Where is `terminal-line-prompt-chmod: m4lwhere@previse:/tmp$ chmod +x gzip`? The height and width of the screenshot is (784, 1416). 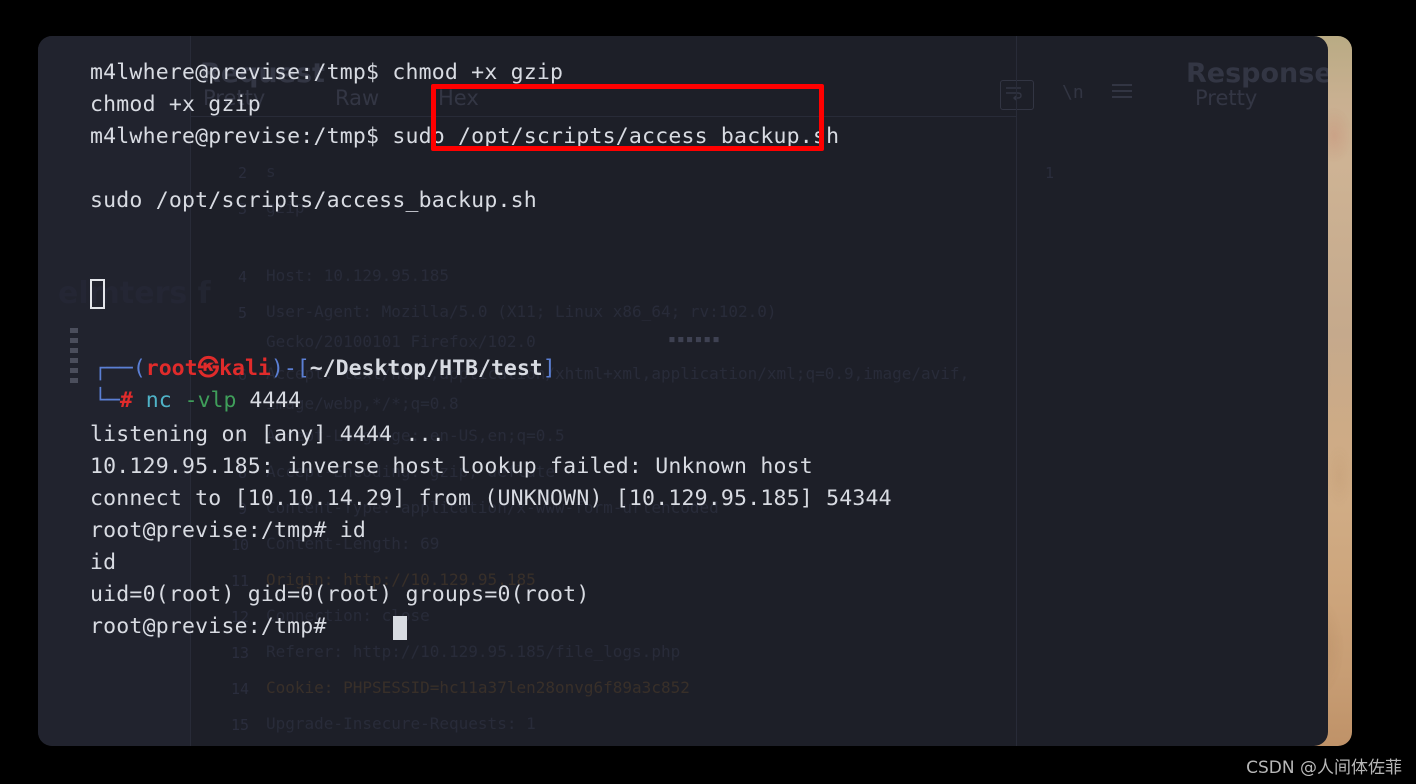
terminal-line-prompt-chmod: m4lwhere@previse:/tmp$ chmod +x gzip is located at coordinates (326, 73).